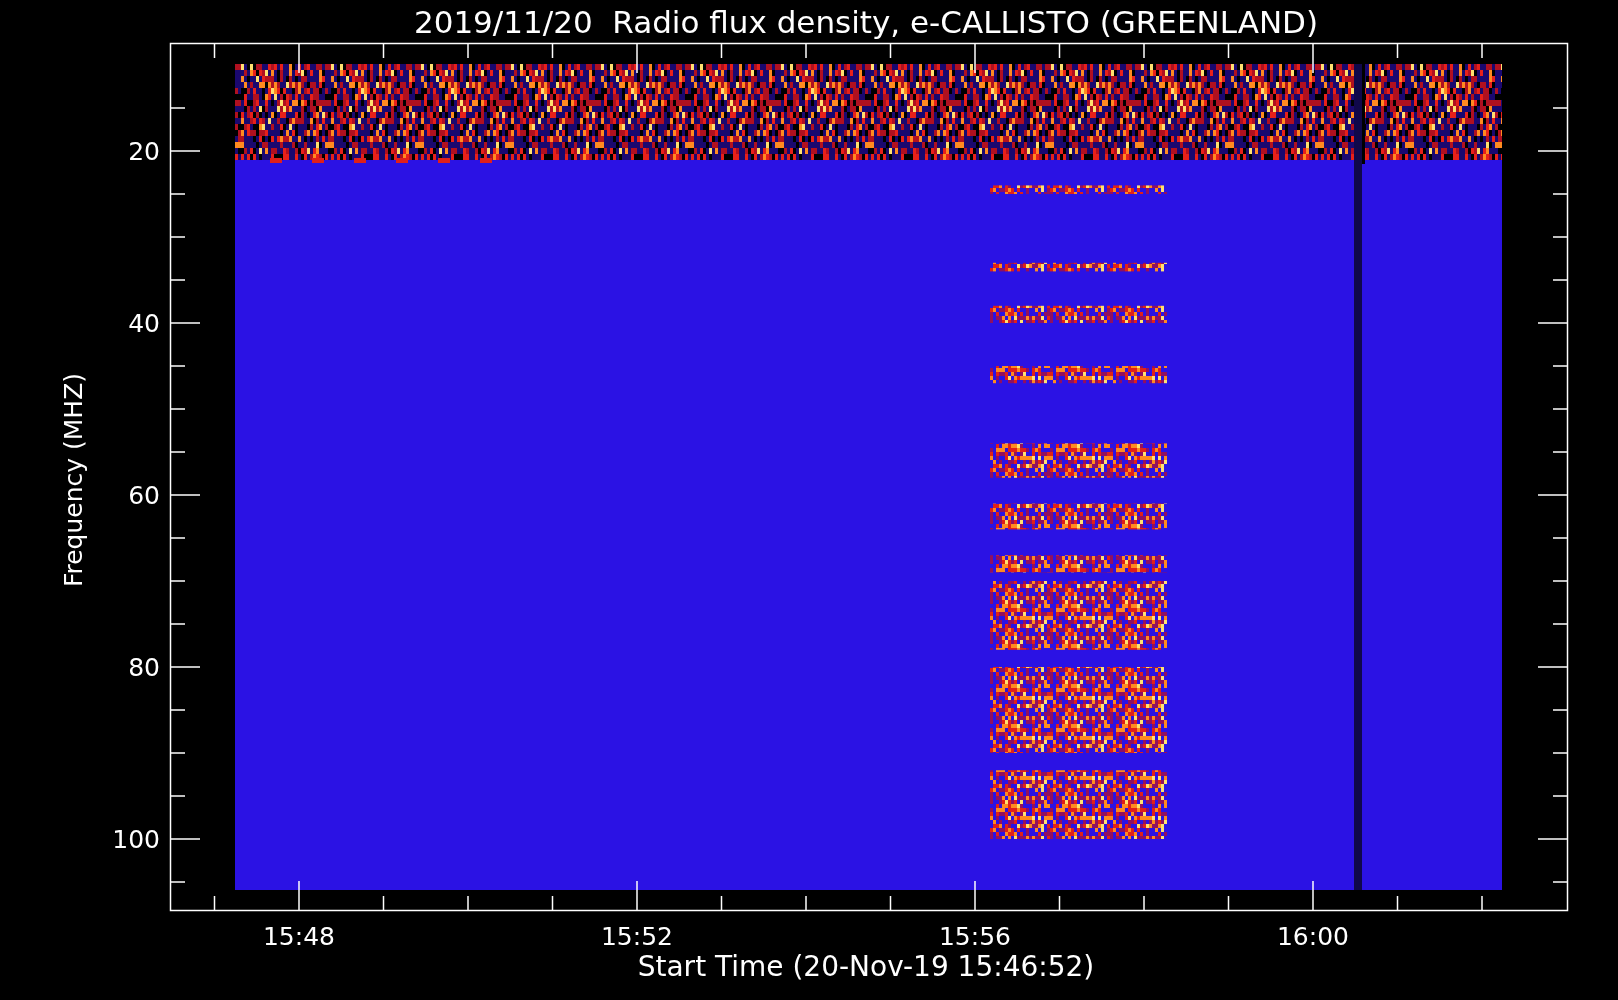 The image size is (1618, 1000). I want to click on y-tick-label: 100, so click(136, 839).